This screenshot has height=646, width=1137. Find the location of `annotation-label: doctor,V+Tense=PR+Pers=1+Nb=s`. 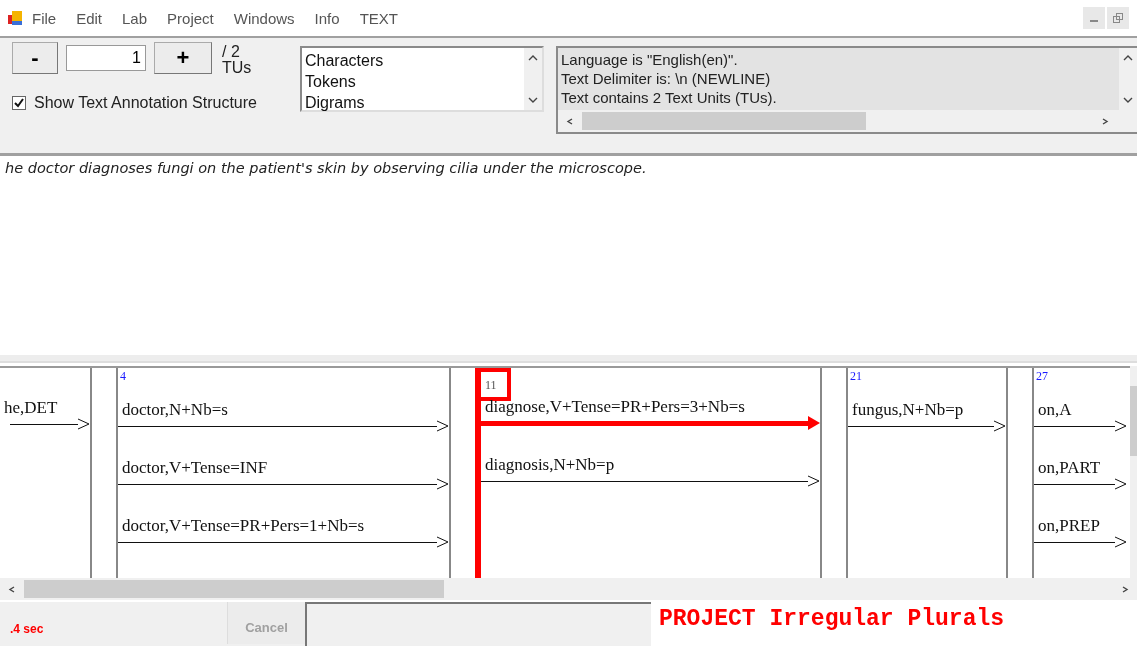

annotation-label: doctor,V+Tense=PR+Pers=1+Nb=s is located at coordinates (283, 526).